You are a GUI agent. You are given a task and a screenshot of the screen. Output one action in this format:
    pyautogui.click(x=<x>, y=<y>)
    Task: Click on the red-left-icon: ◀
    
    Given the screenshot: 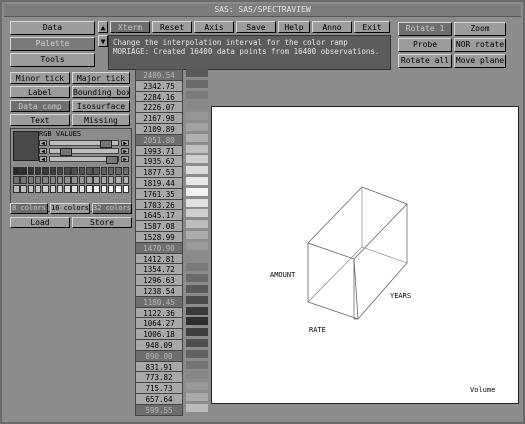 What is the action you would take?
    pyautogui.click(x=43, y=143)
    